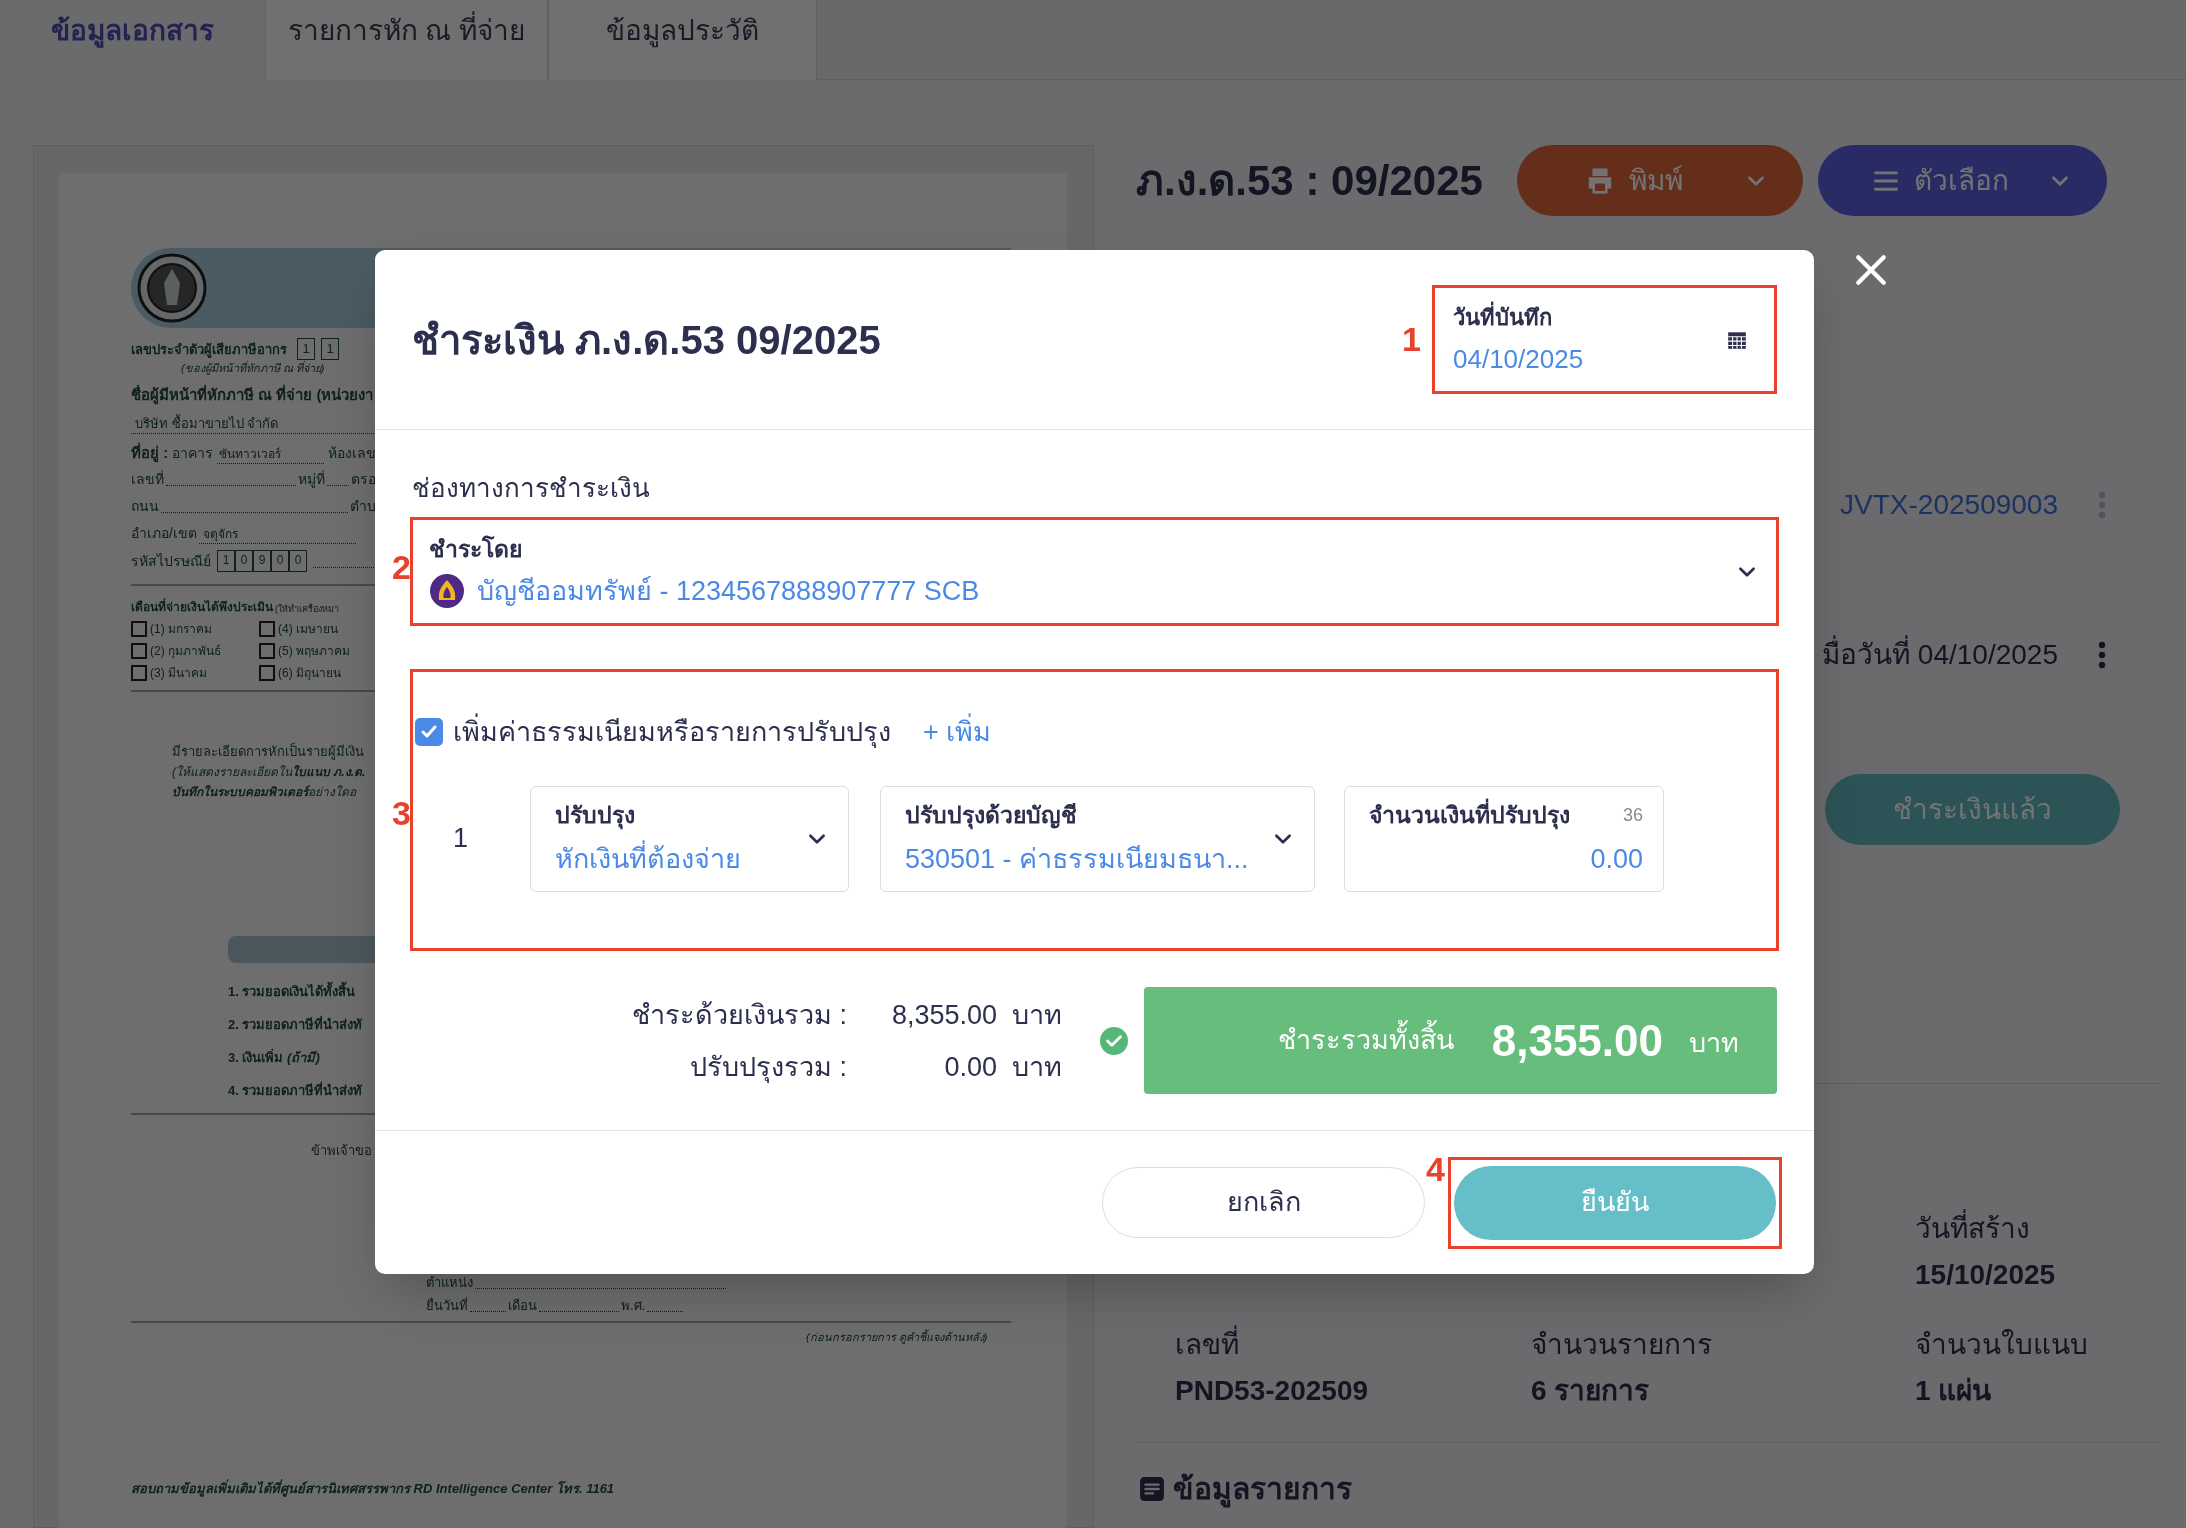 This screenshot has width=2186, height=1528. Describe the element at coordinates (185, 651) in the screenshot. I see `checkbox-label: (2) กุมภาพันธ์` at that location.